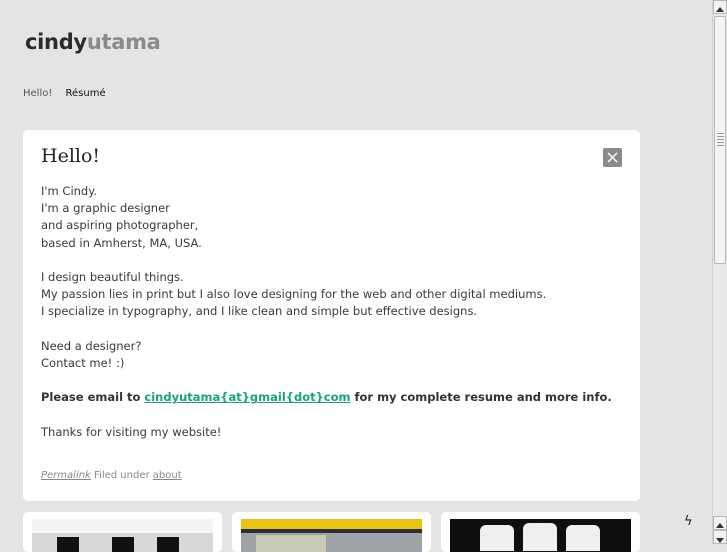 This screenshot has width=727, height=552. I want to click on post-meta: Permalink Filed under about, so click(111, 475).